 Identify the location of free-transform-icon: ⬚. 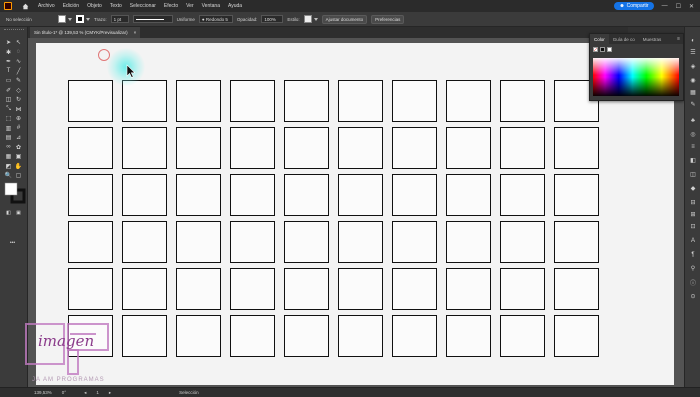
(8, 118).